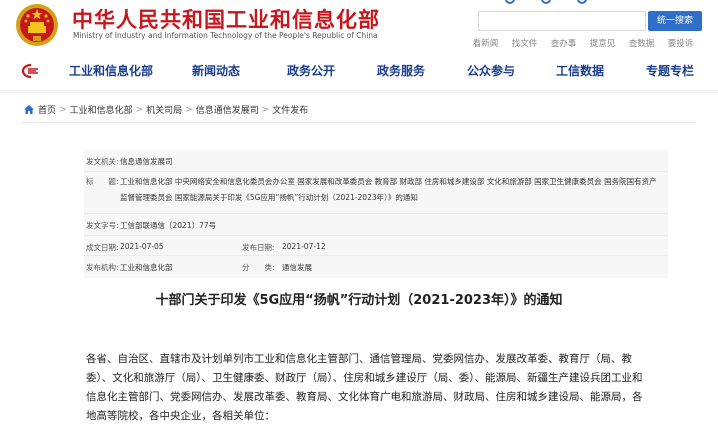 The height and width of the screenshot is (444, 718). I want to click on breadcrumb-ict-dept: 信息通信发展司, so click(227, 109).